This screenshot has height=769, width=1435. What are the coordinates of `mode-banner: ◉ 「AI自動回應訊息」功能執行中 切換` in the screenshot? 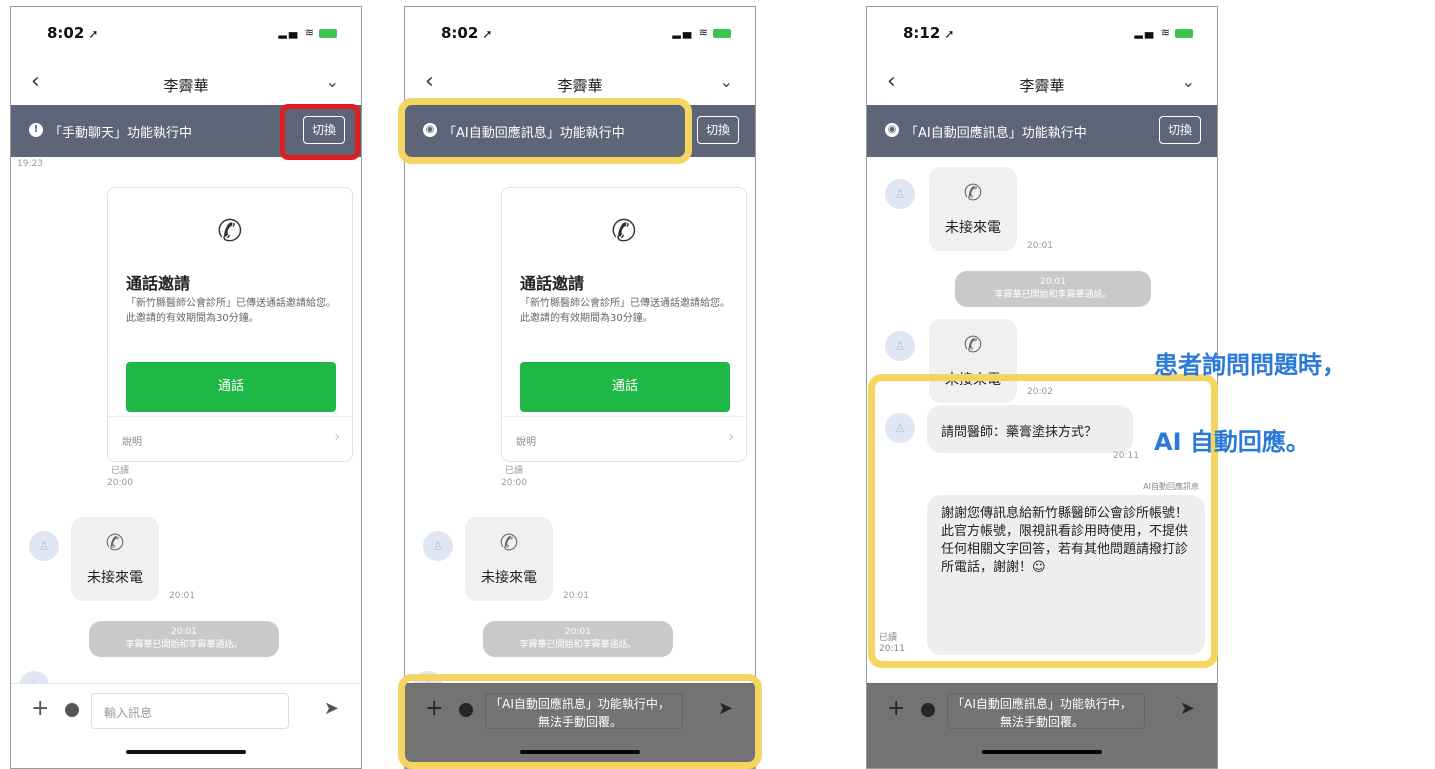 It's located at (1042, 131).